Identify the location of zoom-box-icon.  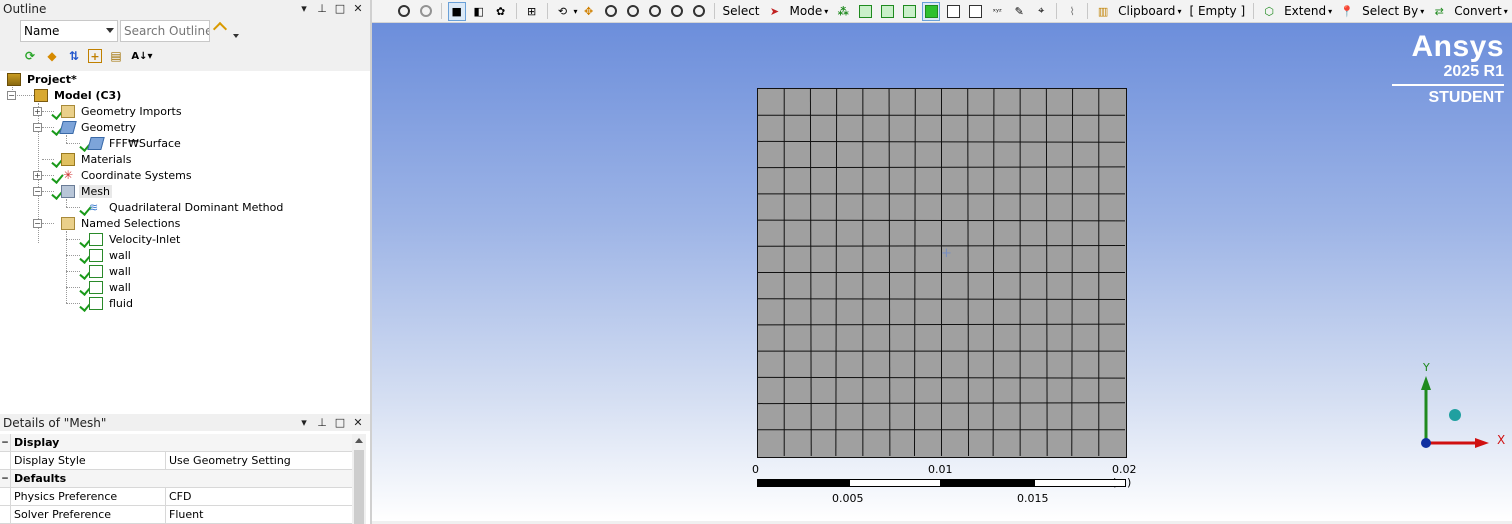
(655, 11).